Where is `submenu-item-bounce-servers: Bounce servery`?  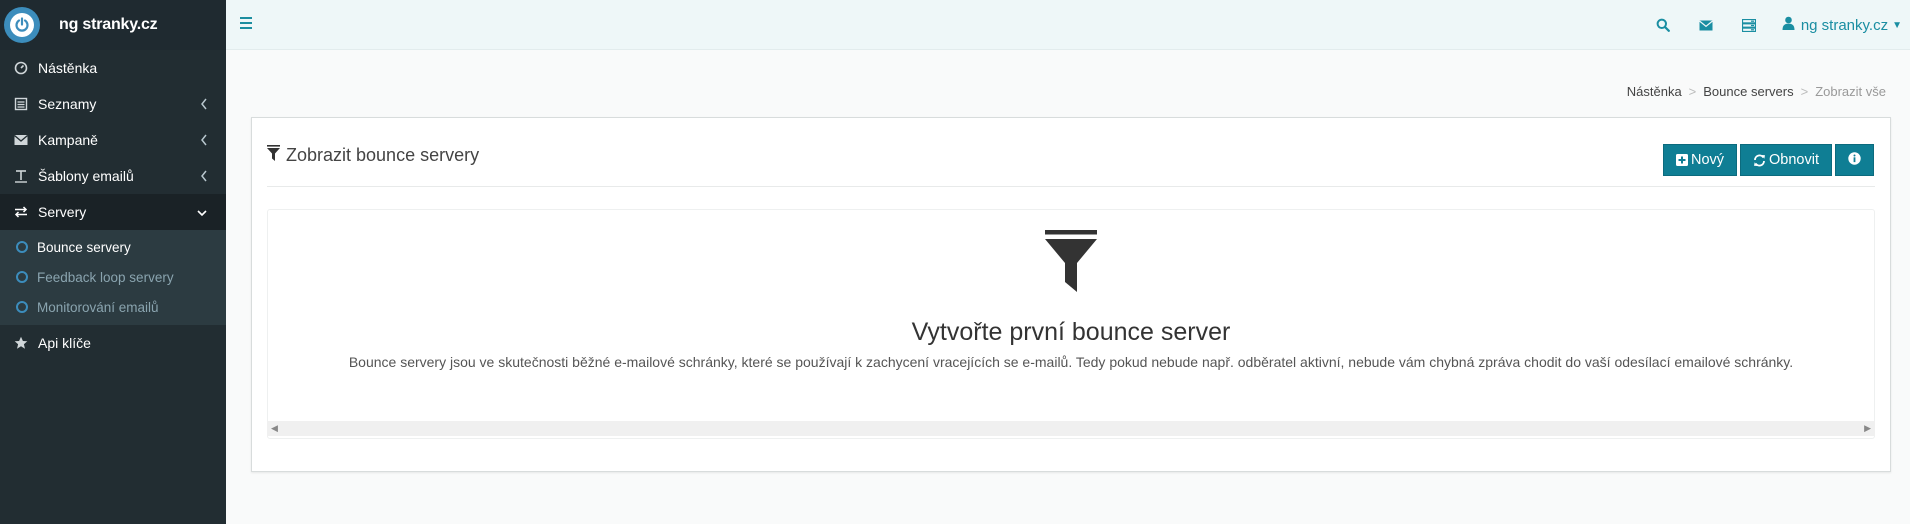 submenu-item-bounce-servers: Bounce servery is located at coordinates (113, 247).